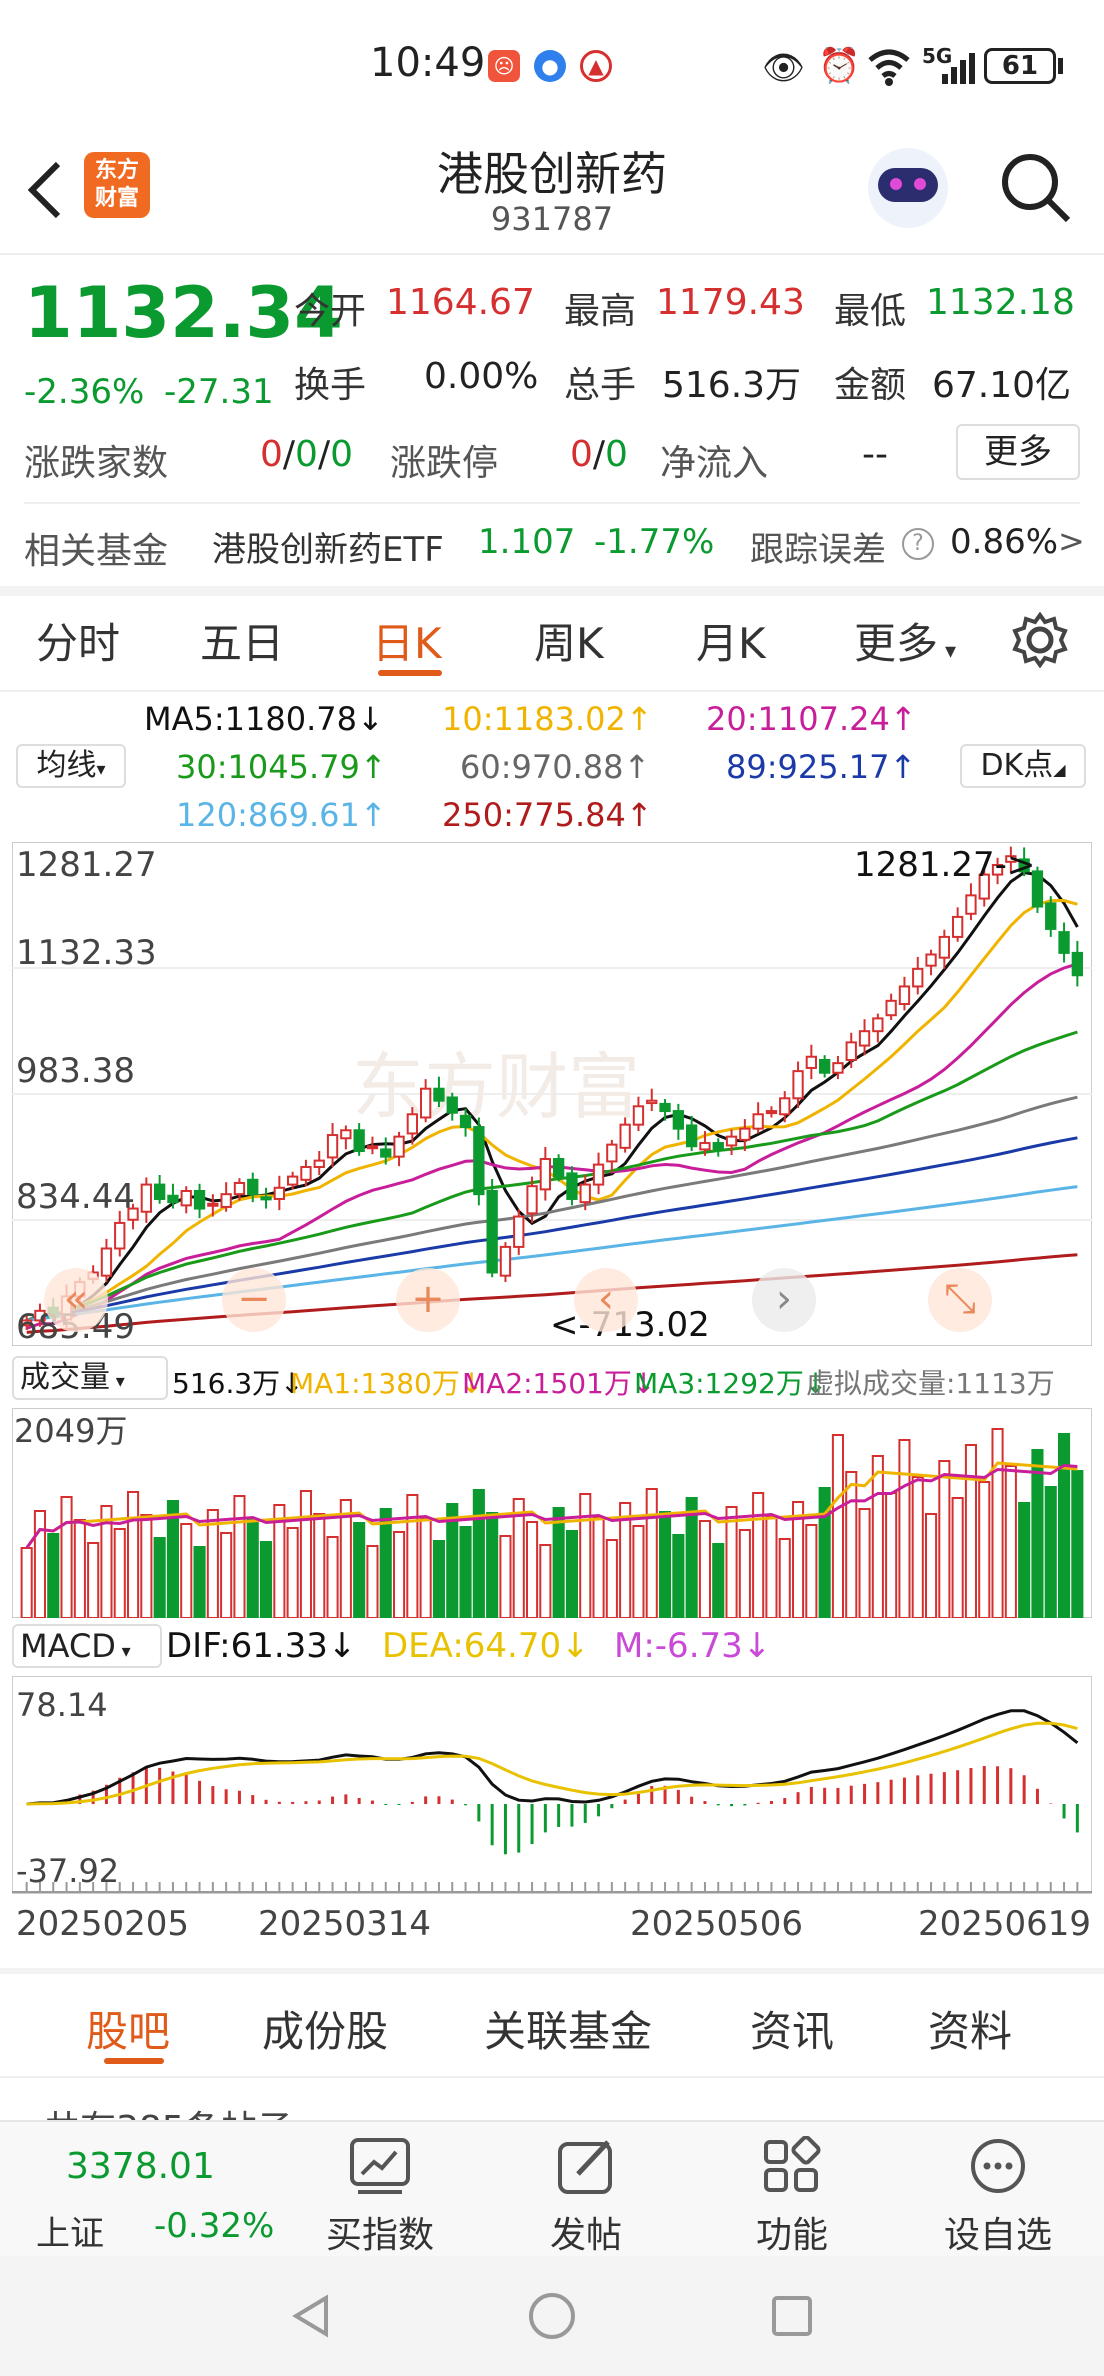 The image size is (1104, 2376). Describe the element at coordinates (731, 640) in the screenshot. I see `tab-monthly-k: 月K` at that location.